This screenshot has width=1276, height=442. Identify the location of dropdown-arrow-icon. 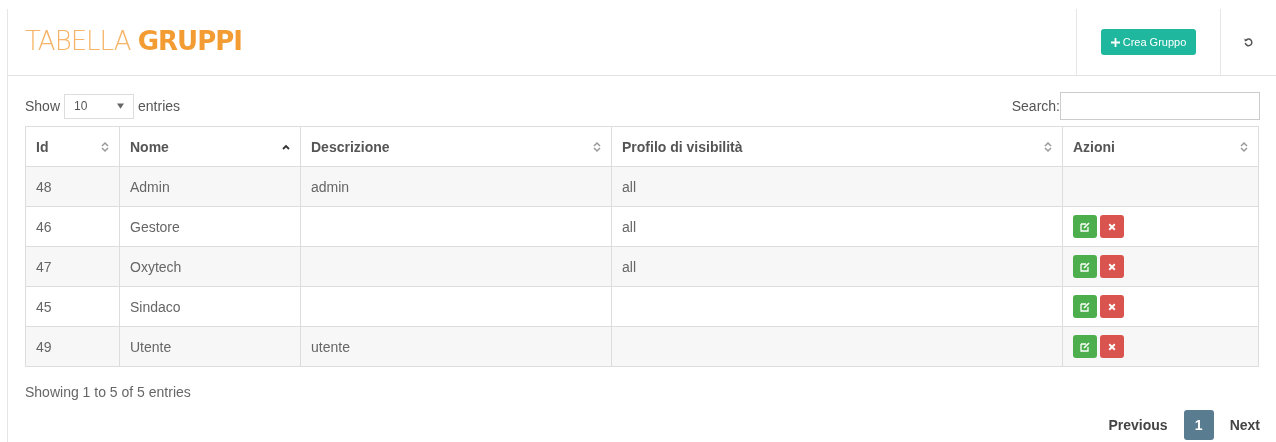
(121, 106).